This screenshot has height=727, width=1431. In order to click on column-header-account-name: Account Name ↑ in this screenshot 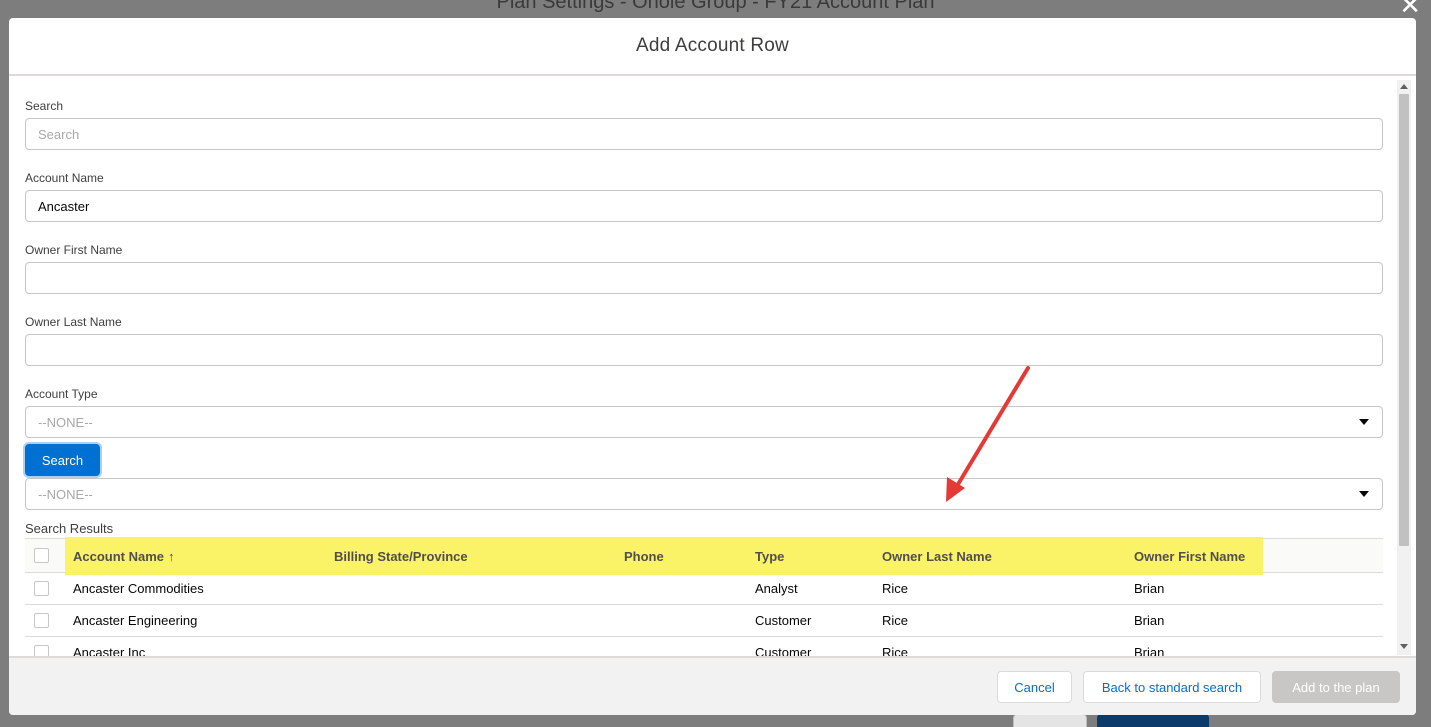, I will do `click(124, 556)`.